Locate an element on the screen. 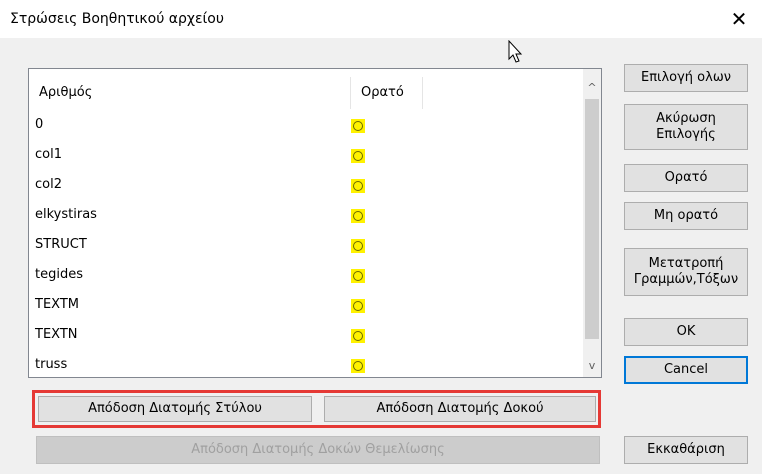 The width and height of the screenshot is (762, 474). scroll-down-icon: v is located at coordinates (592, 366).